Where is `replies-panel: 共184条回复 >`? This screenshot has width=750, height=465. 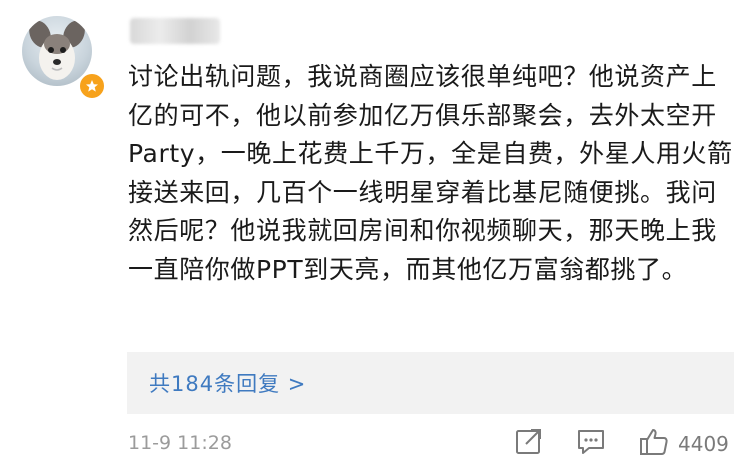 replies-panel: 共184条回复 > is located at coordinates (430, 383).